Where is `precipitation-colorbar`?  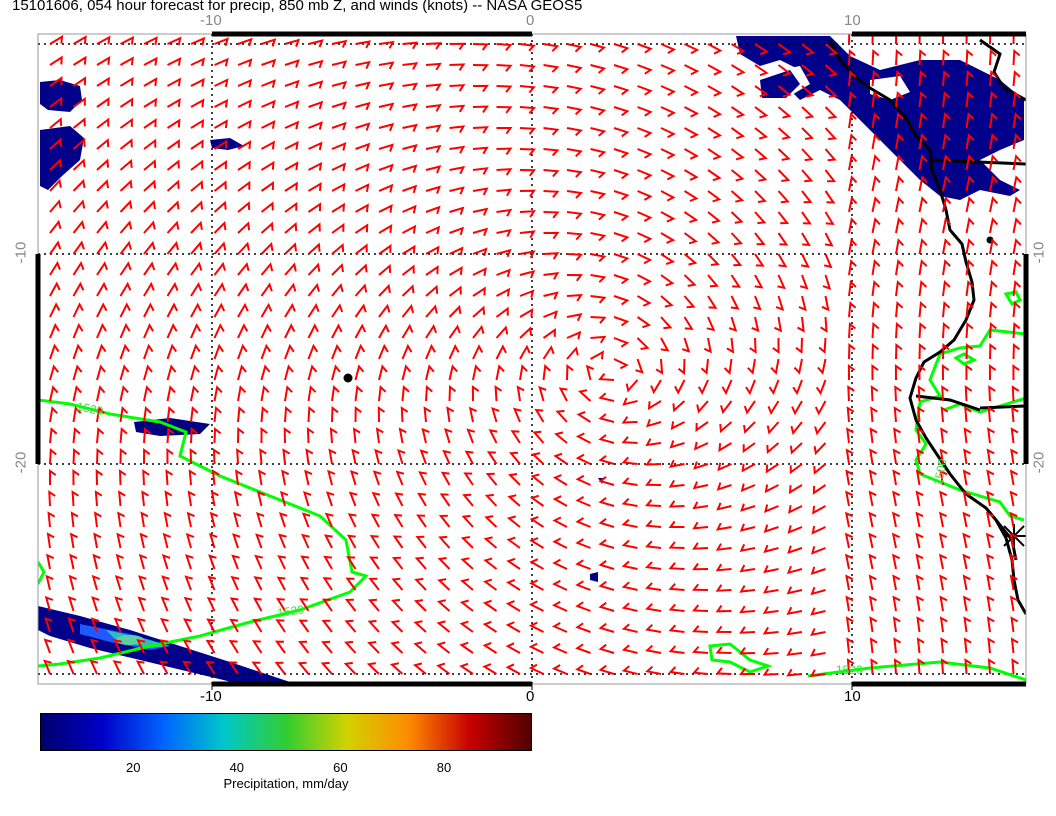
precipitation-colorbar is located at coordinates (286, 732).